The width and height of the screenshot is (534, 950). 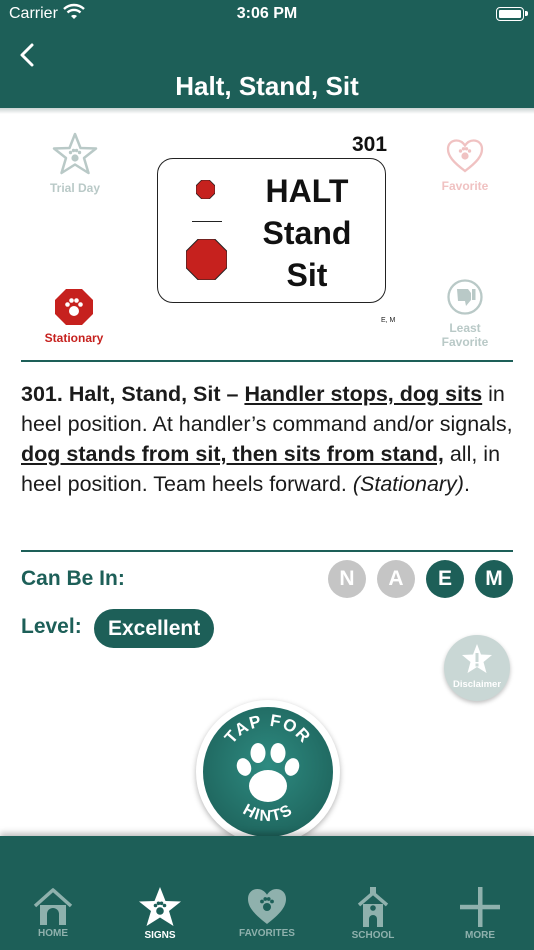 I want to click on tab-home: HOME, so click(x=53, y=912).